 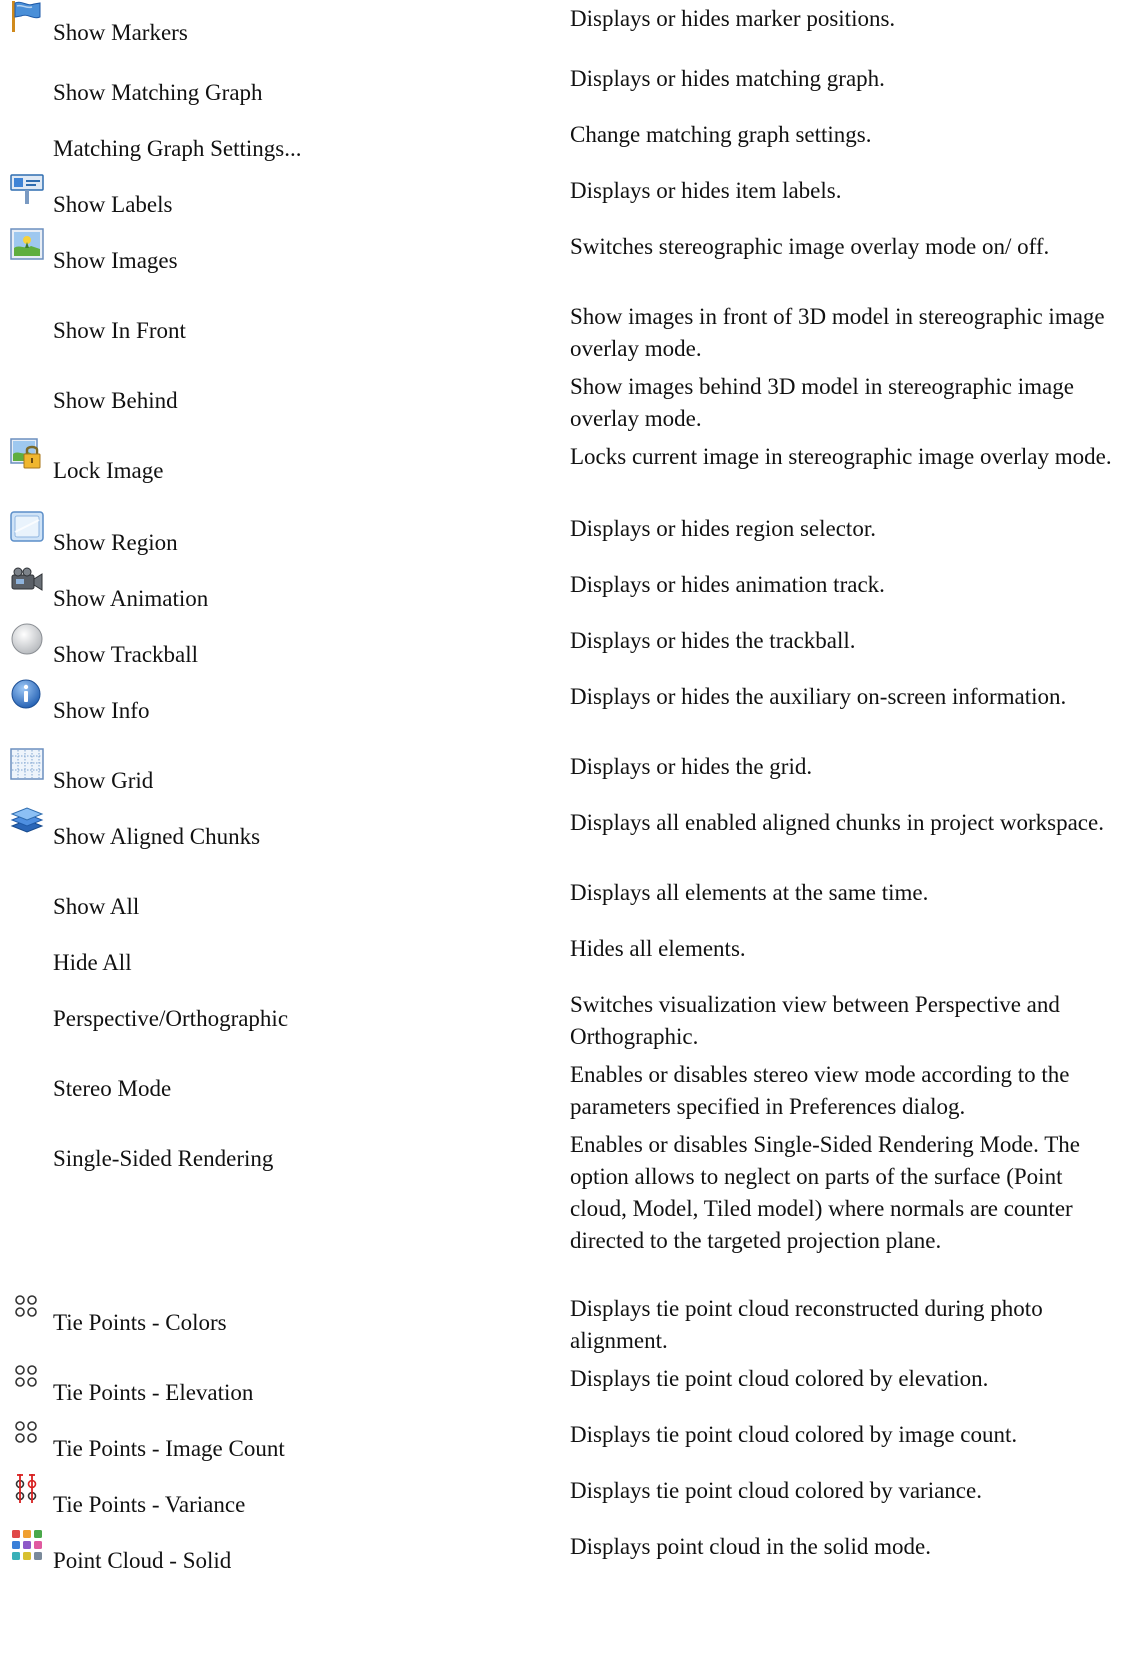 I want to click on command-label: Point Cloud - Solid, so click(x=142, y=1560).